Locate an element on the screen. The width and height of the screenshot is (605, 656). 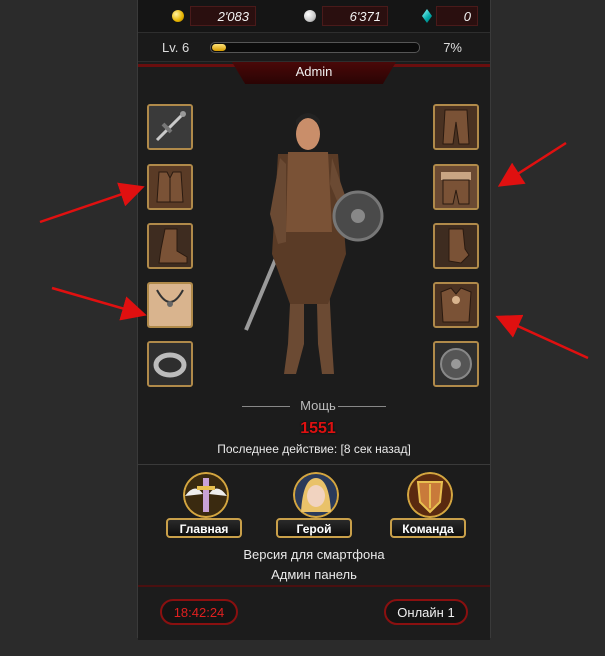
boot-icon is located at coordinates (170, 246).